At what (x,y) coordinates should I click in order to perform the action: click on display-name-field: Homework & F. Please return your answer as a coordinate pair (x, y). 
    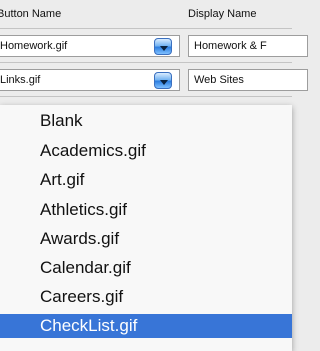
    Looking at the image, I should click on (248, 46).